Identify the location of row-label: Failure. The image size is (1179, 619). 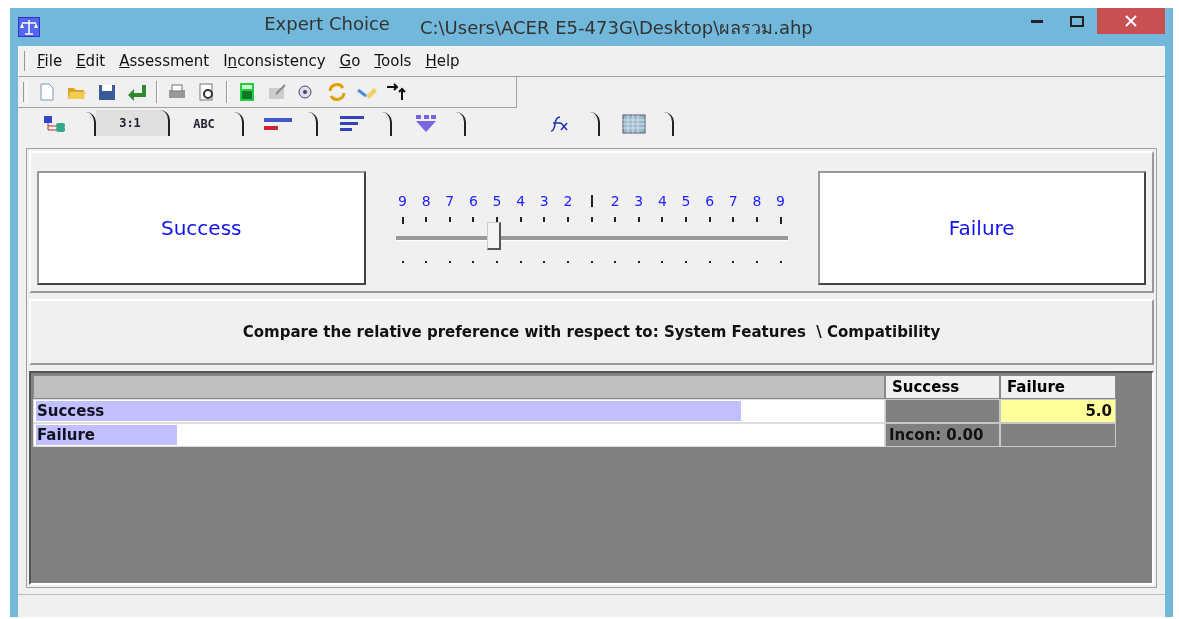
(66, 435).